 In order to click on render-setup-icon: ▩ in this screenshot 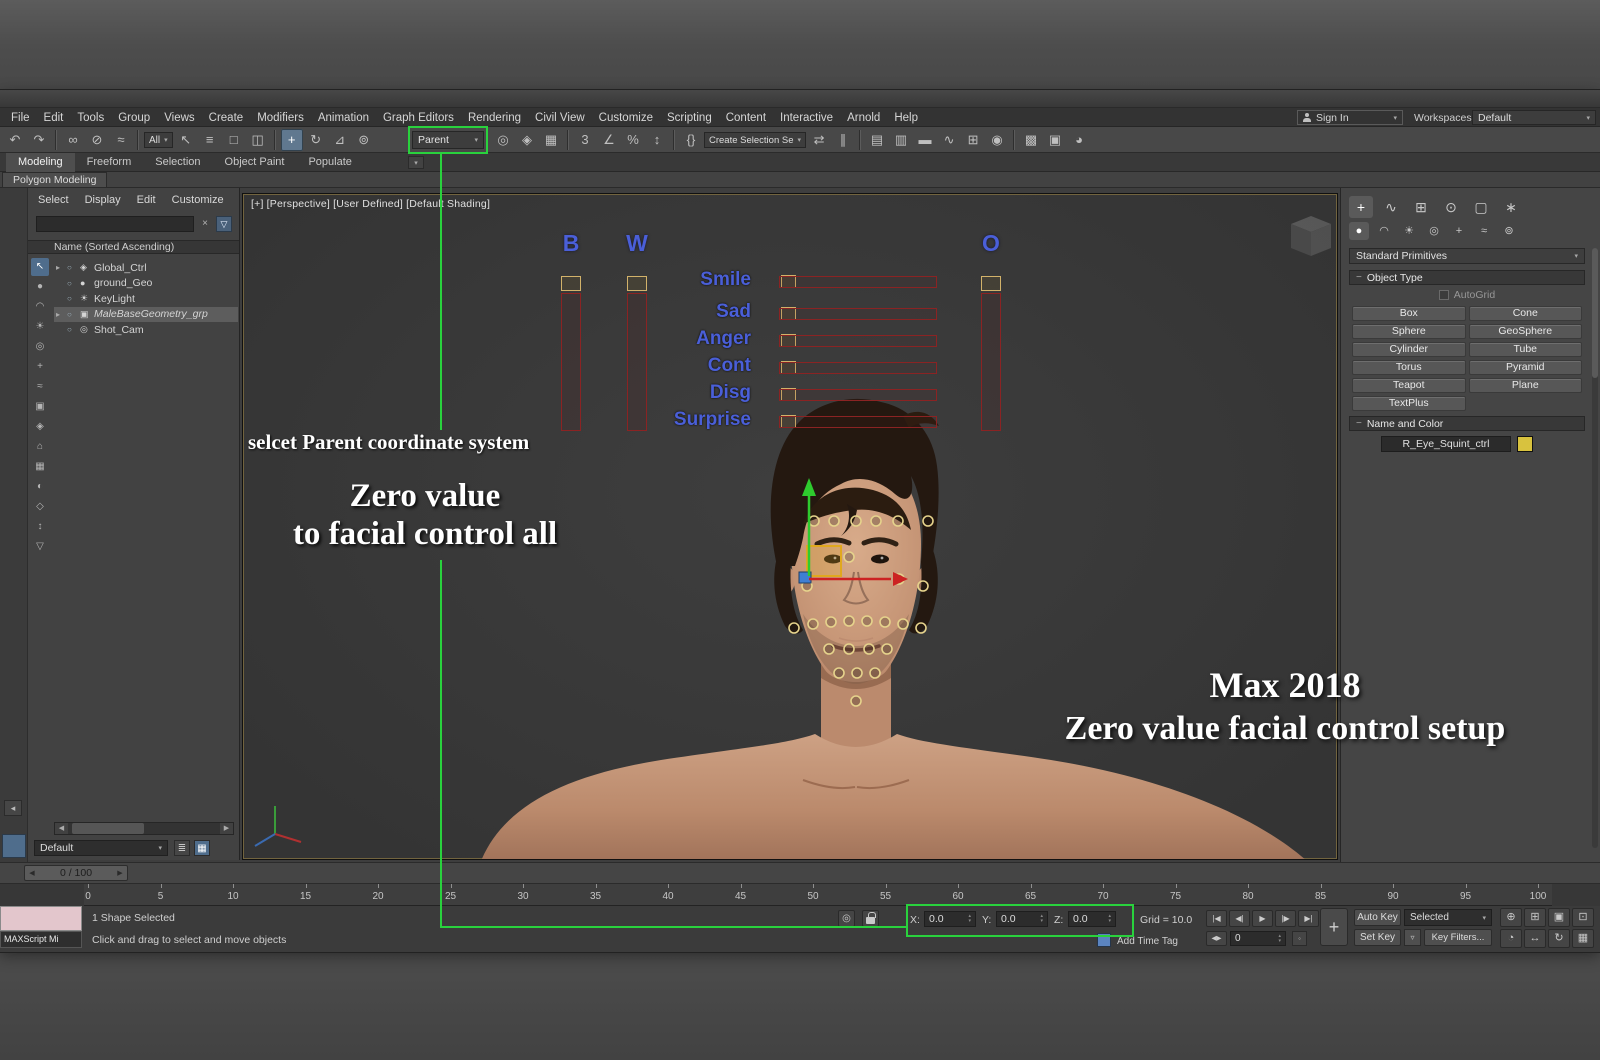, I will do `click(1031, 140)`.